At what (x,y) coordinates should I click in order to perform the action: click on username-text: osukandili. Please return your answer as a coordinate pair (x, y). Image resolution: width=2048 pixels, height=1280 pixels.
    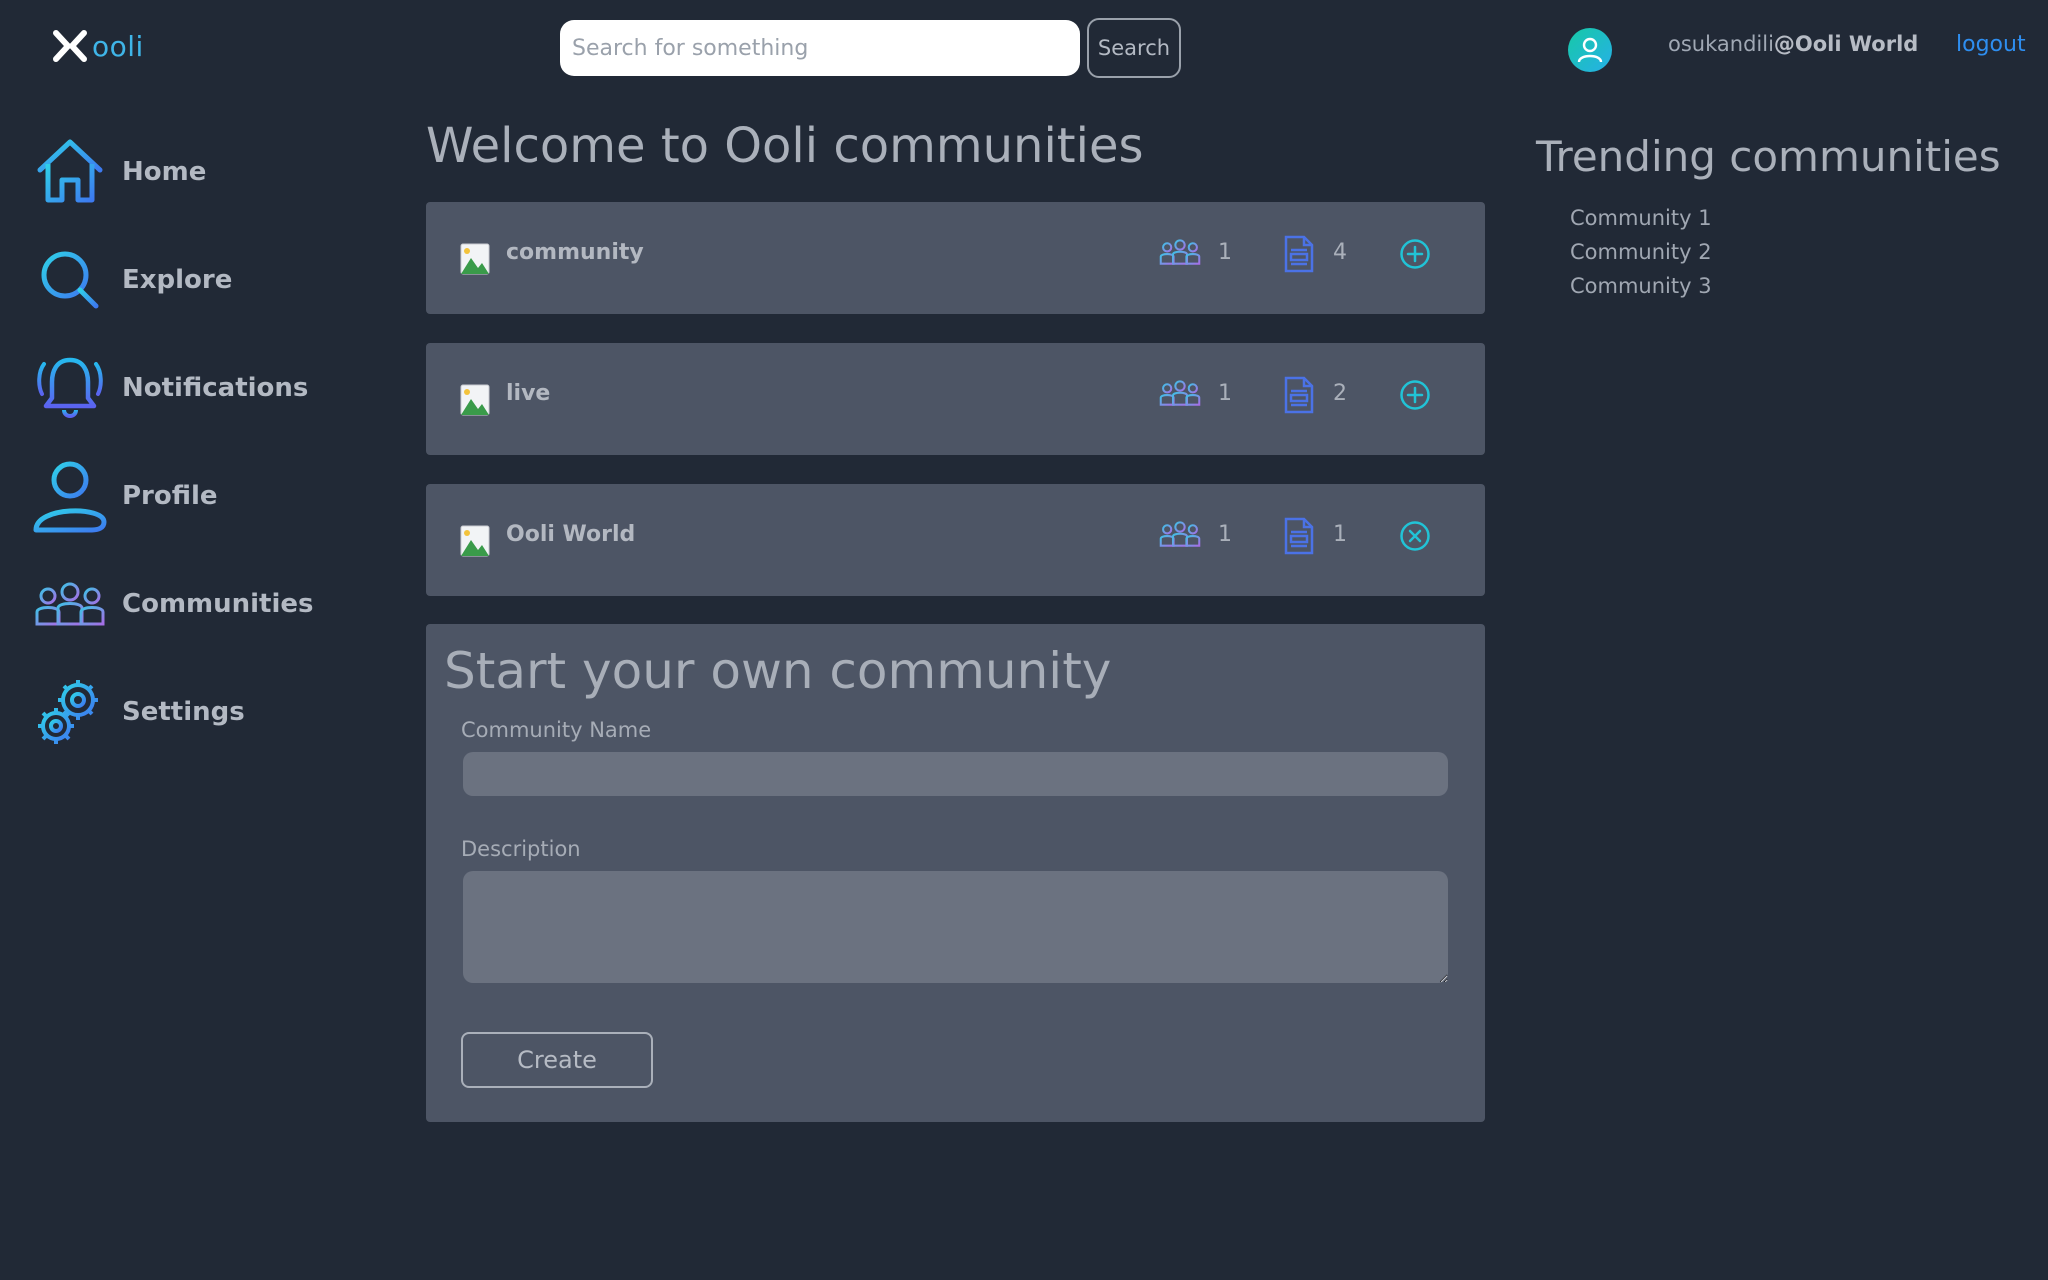
    Looking at the image, I should click on (1721, 44).